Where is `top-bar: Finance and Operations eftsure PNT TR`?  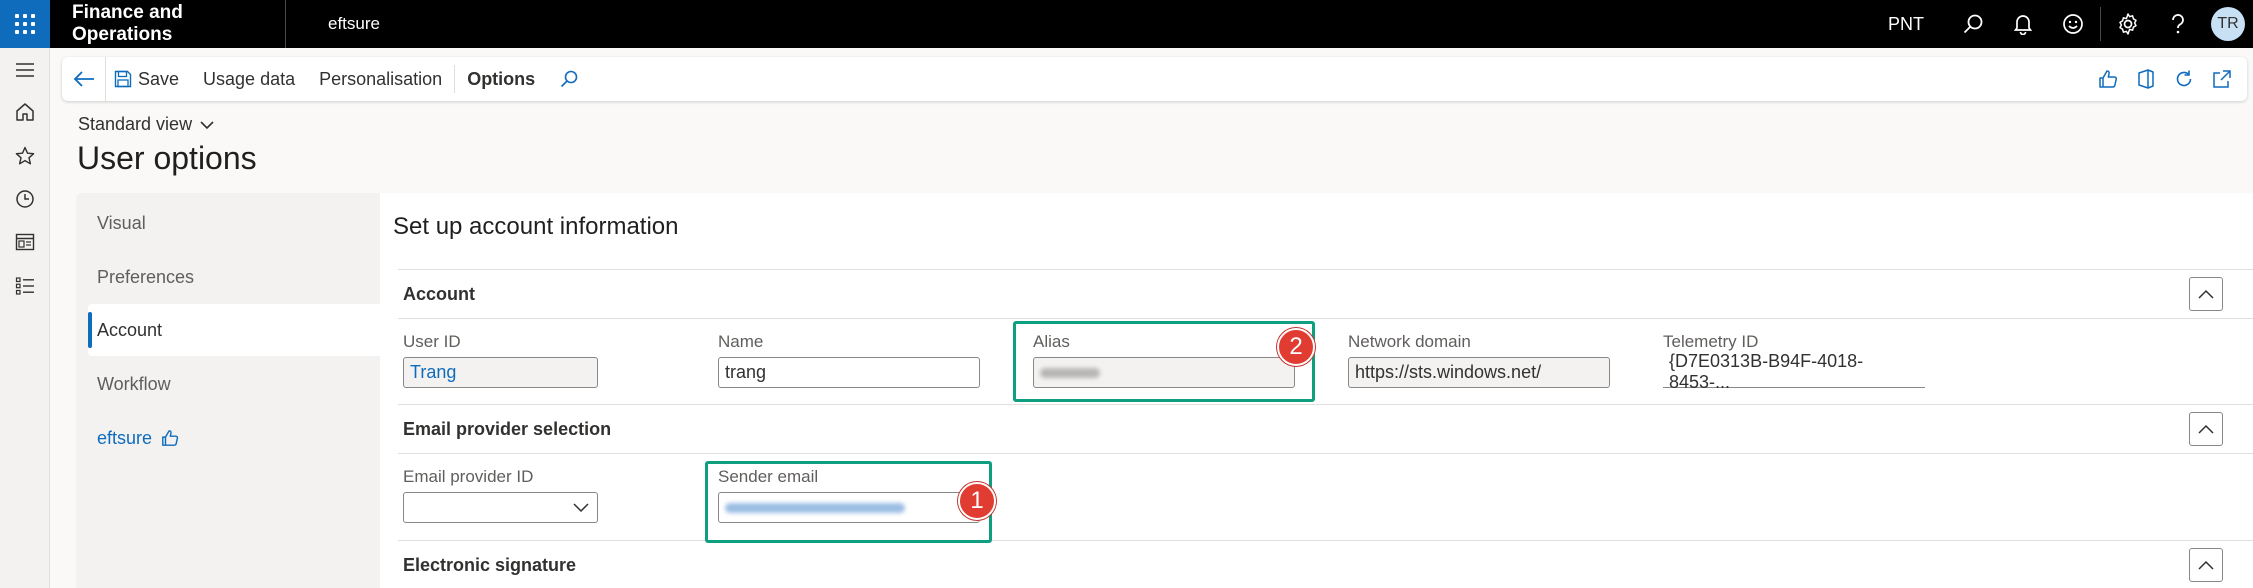 top-bar: Finance and Operations eftsure PNT TR is located at coordinates (1126, 24).